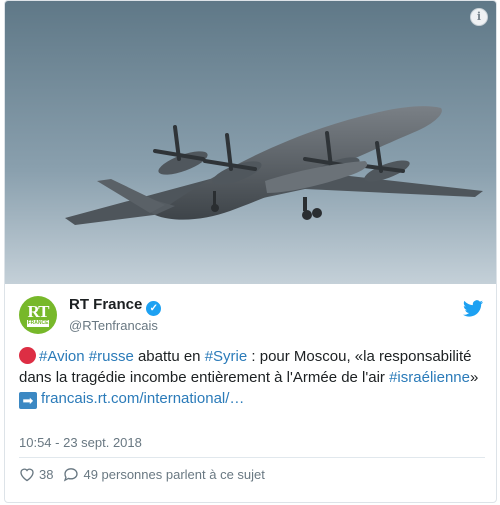 This screenshot has width=500, height=505. What do you see at coordinates (38, 323) in the screenshot?
I see `logo-sub: FRANCE` at bounding box center [38, 323].